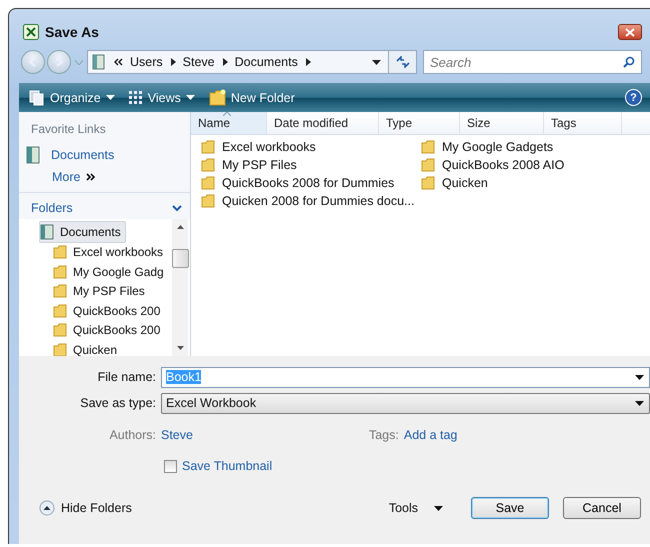 This screenshot has width=650, height=547. Describe the element at coordinates (502, 123) in the screenshot. I see `column-header: Size` at that location.